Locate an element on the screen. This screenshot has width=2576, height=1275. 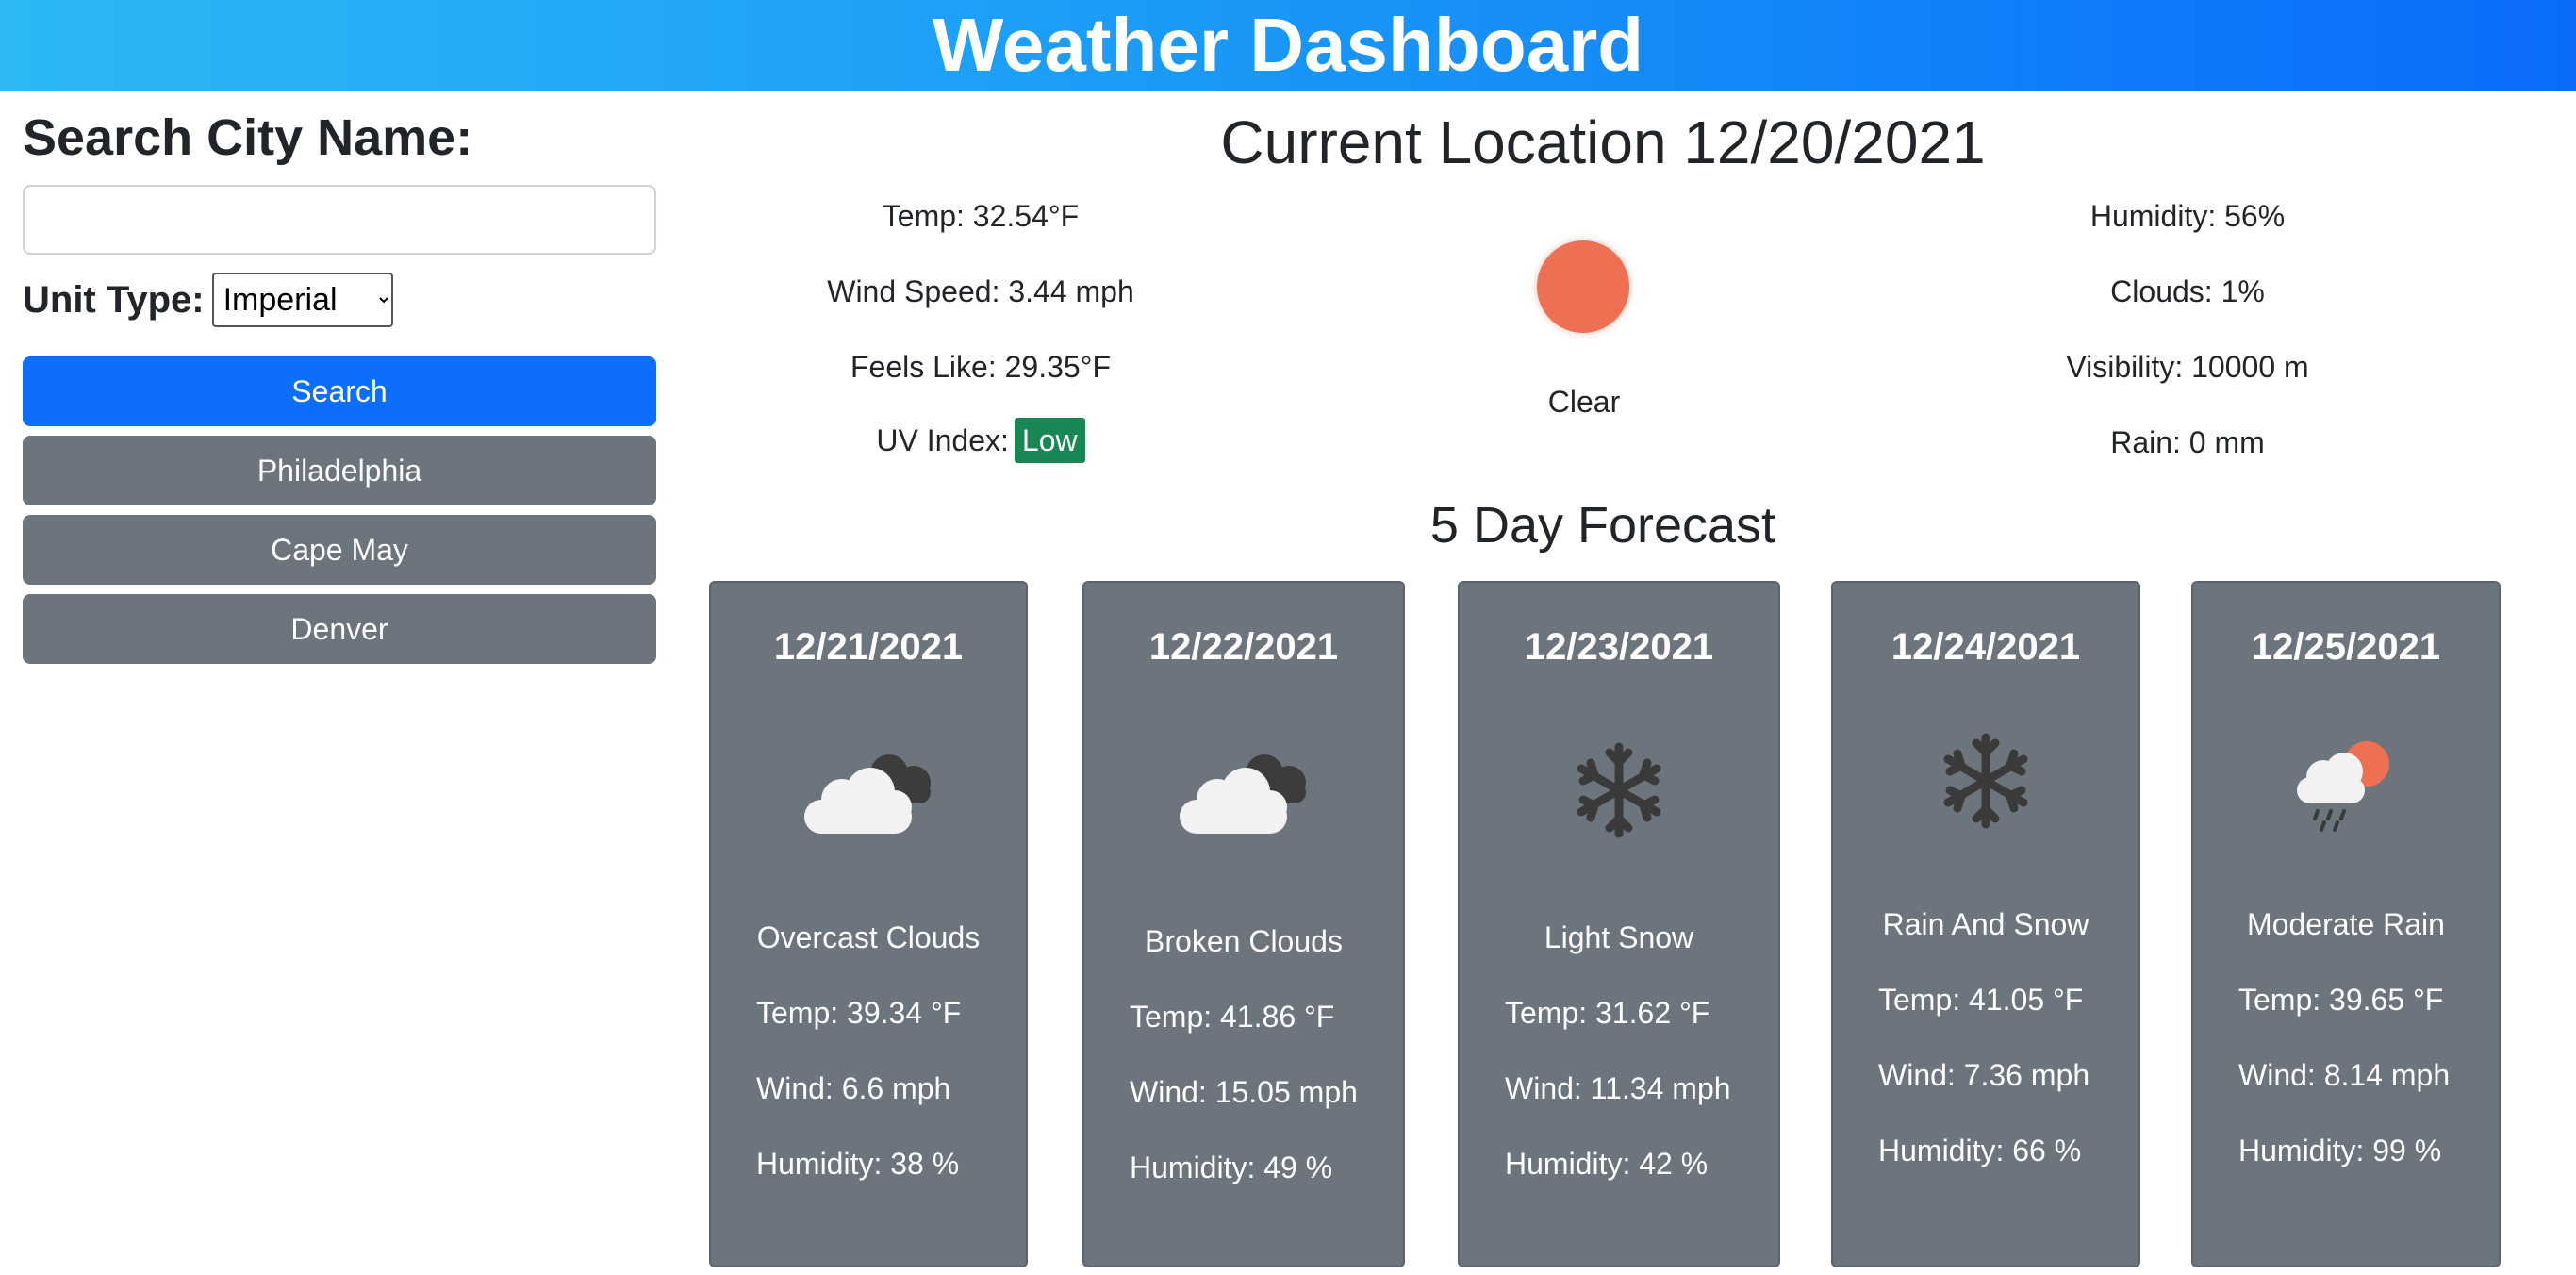
uv-index-badge: Low is located at coordinates (1049, 440).